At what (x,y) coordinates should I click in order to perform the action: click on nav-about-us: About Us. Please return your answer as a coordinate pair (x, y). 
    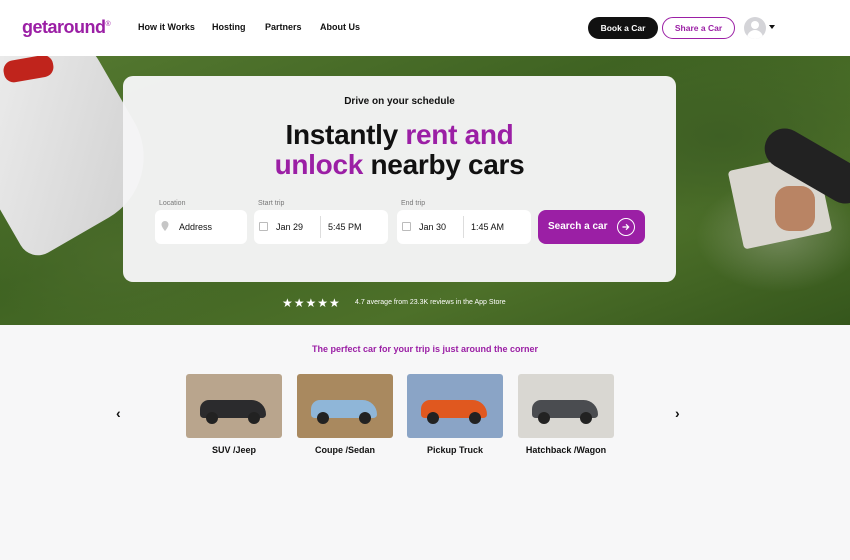
    Looking at the image, I should click on (340, 27).